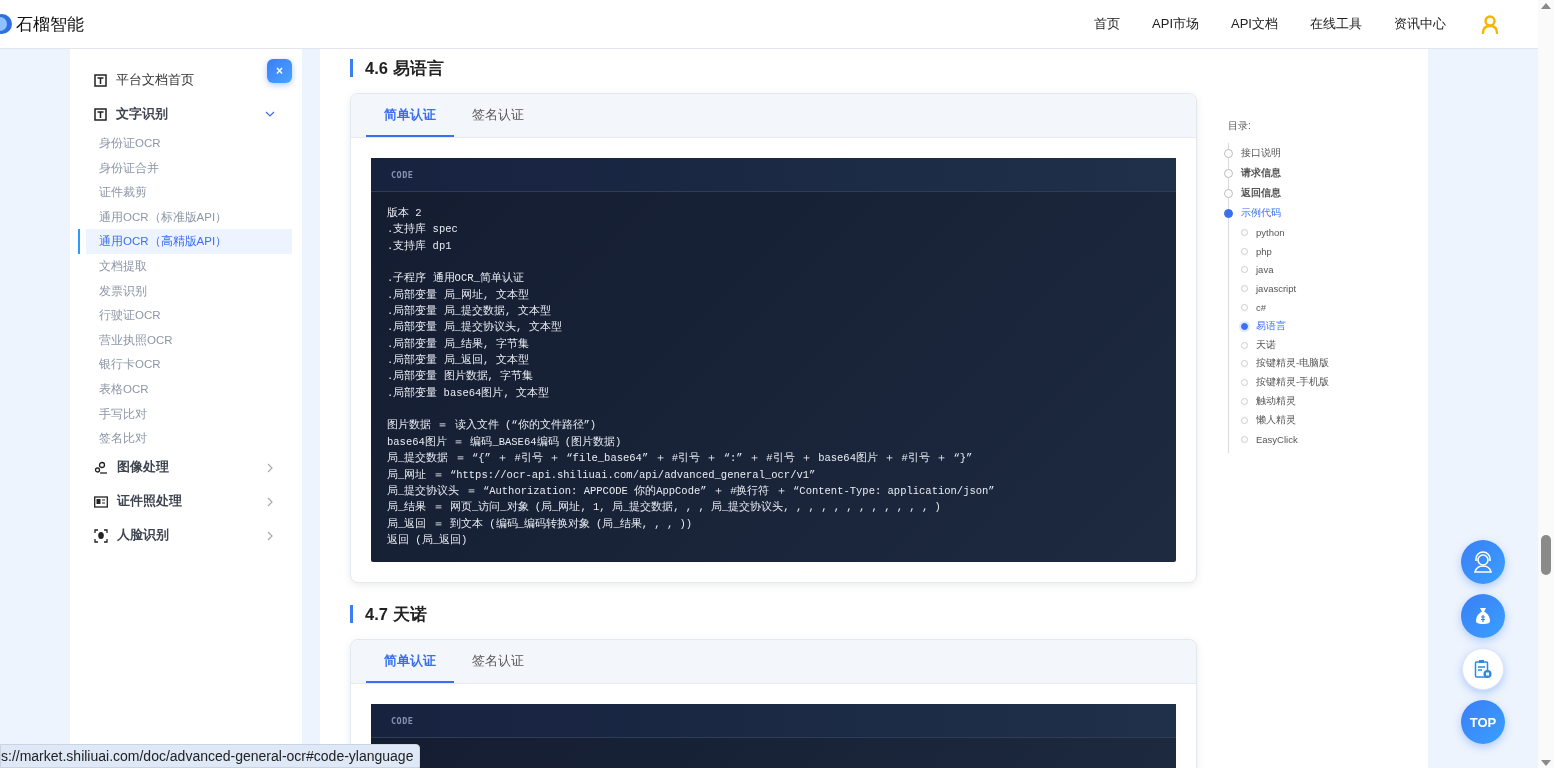 This screenshot has height=768, width=1554. Describe the element at coordinates (1266, 345) in the screenshot. I see `toc-link: 天诺` at that location.